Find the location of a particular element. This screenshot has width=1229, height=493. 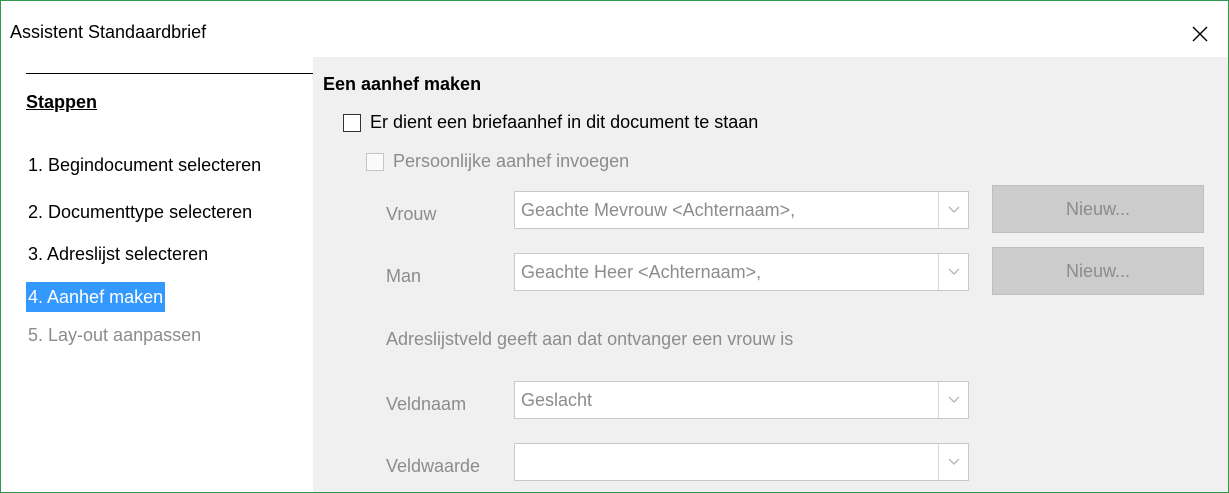

male-salutation-select: Geachte Heer <Achternaam>, is located at coordinates (741, 272).